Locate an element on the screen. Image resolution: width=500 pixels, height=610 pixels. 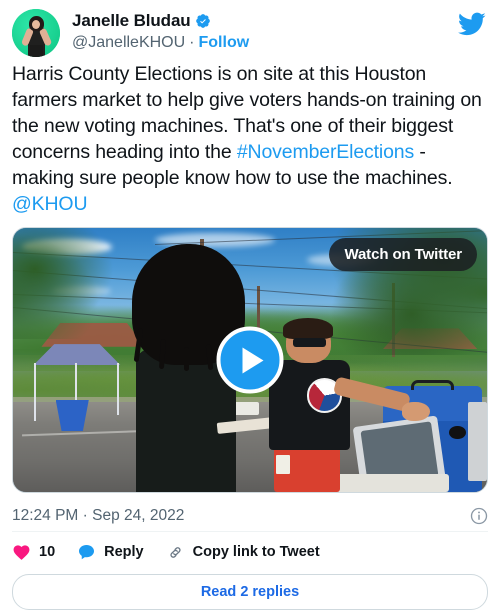
worker-hand is located at coordinates (416, 411).